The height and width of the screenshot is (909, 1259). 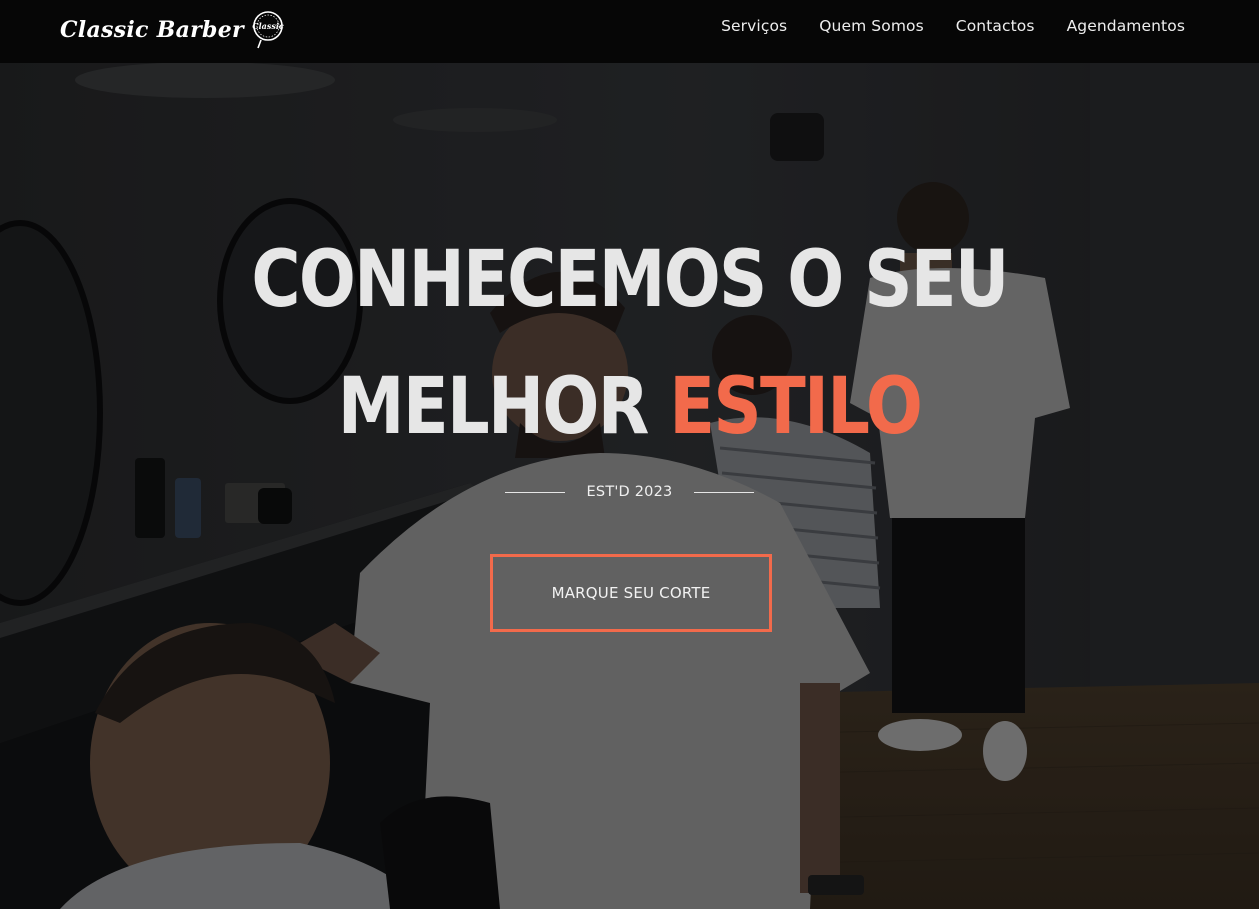 What do you see at coordinates (630, 280) in the screenshot?
I see `hero-headline-line1: CONHECEMOS O SEU` at bounding box center [630, 280].